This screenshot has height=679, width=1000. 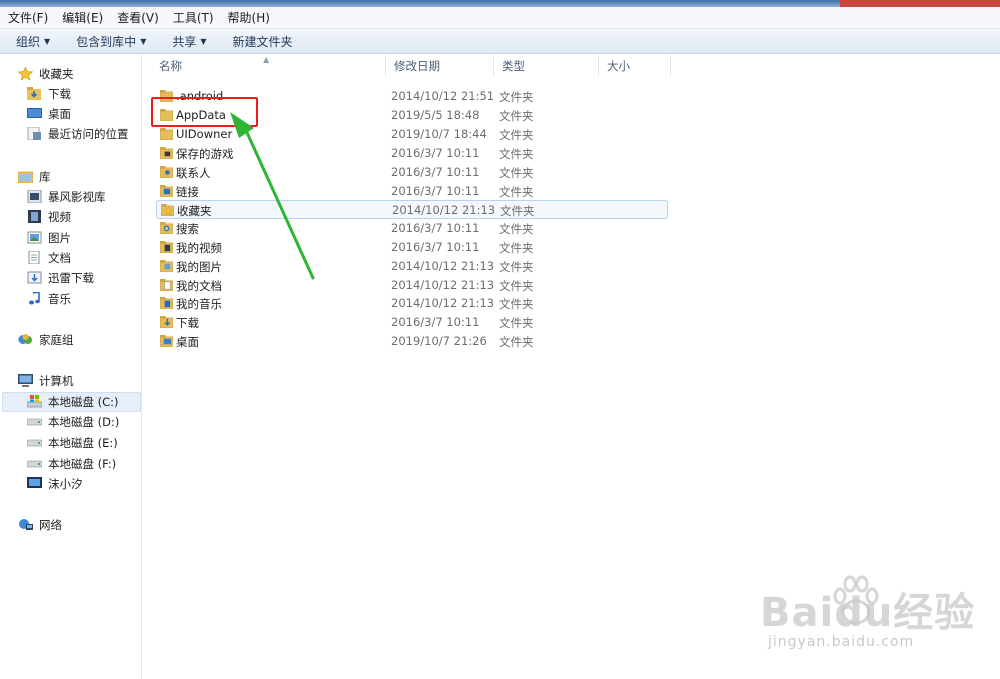 I want to click on computer-icon, so click(x=25, y=380).